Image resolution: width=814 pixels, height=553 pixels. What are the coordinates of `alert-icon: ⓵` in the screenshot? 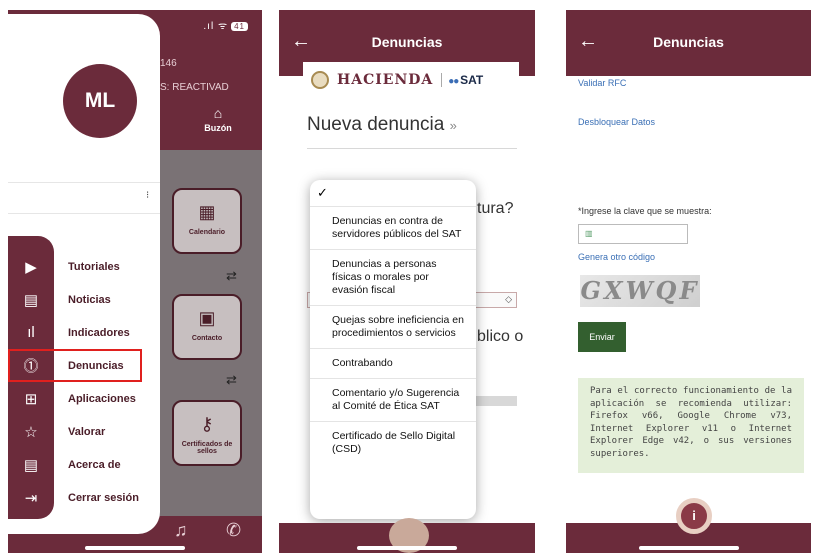 It's located at (31, 366).